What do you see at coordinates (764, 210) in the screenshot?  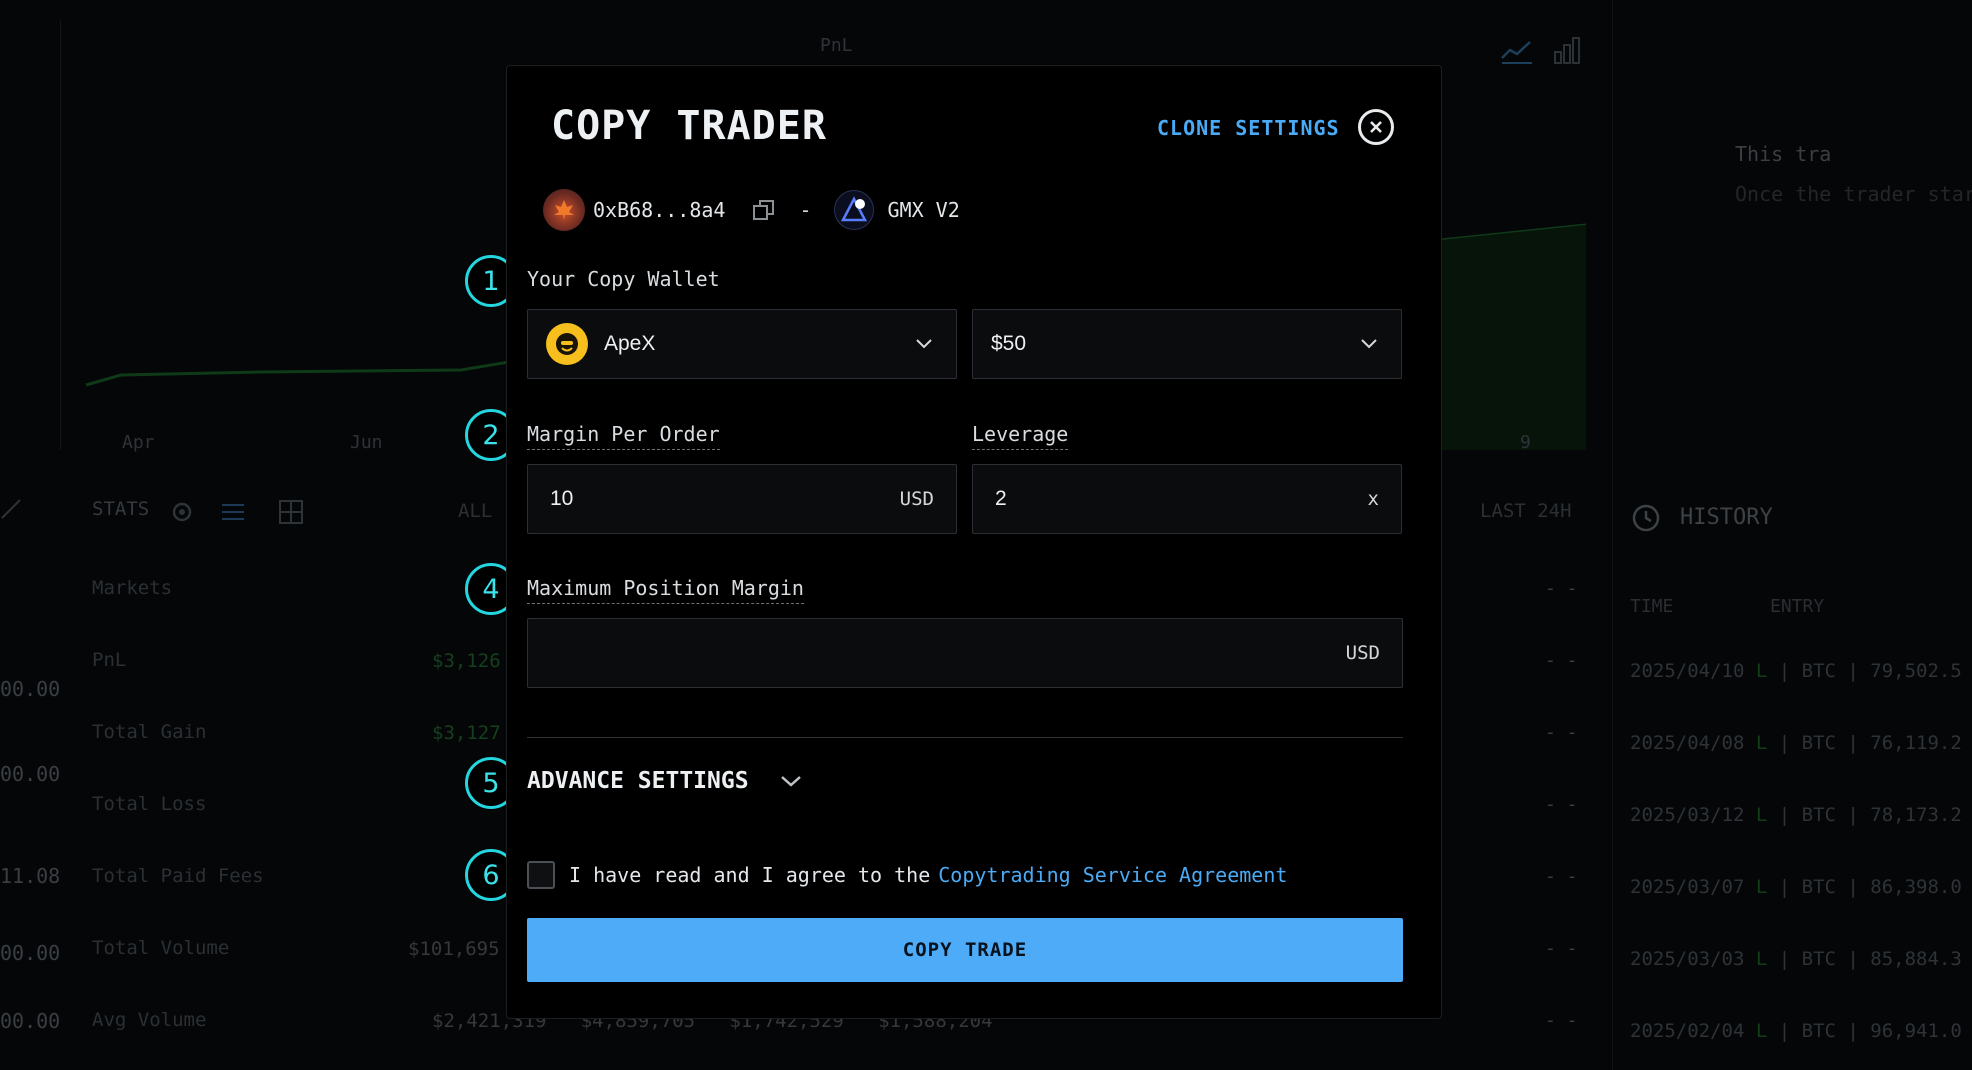 I see `copy-address-icon` at bounding box center [764, 210].